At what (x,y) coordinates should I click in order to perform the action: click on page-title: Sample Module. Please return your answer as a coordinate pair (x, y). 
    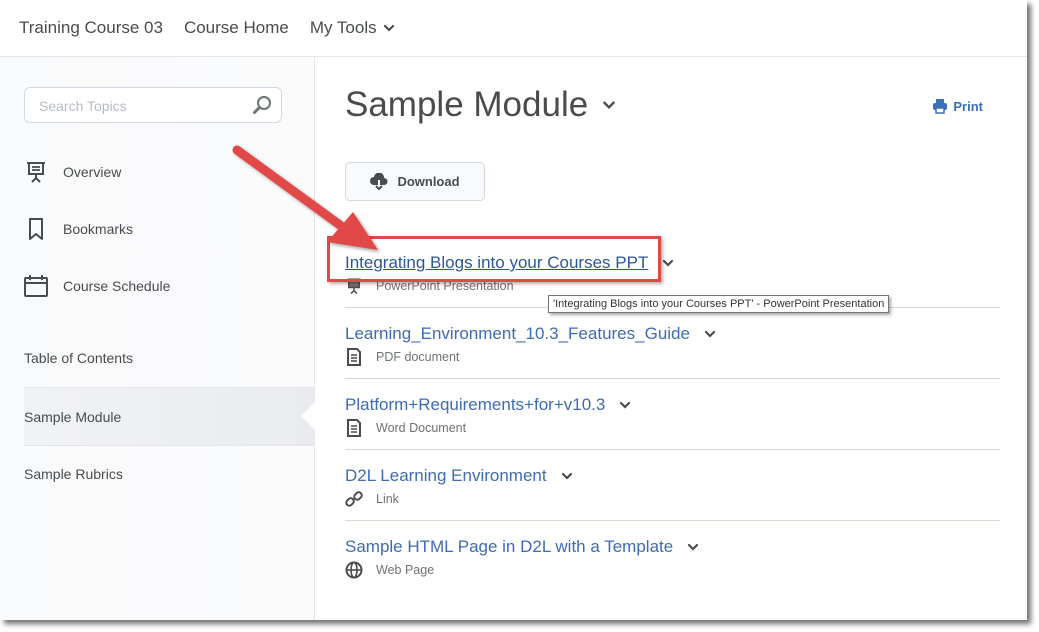
    Looking at the image, I should click on (467, 104).